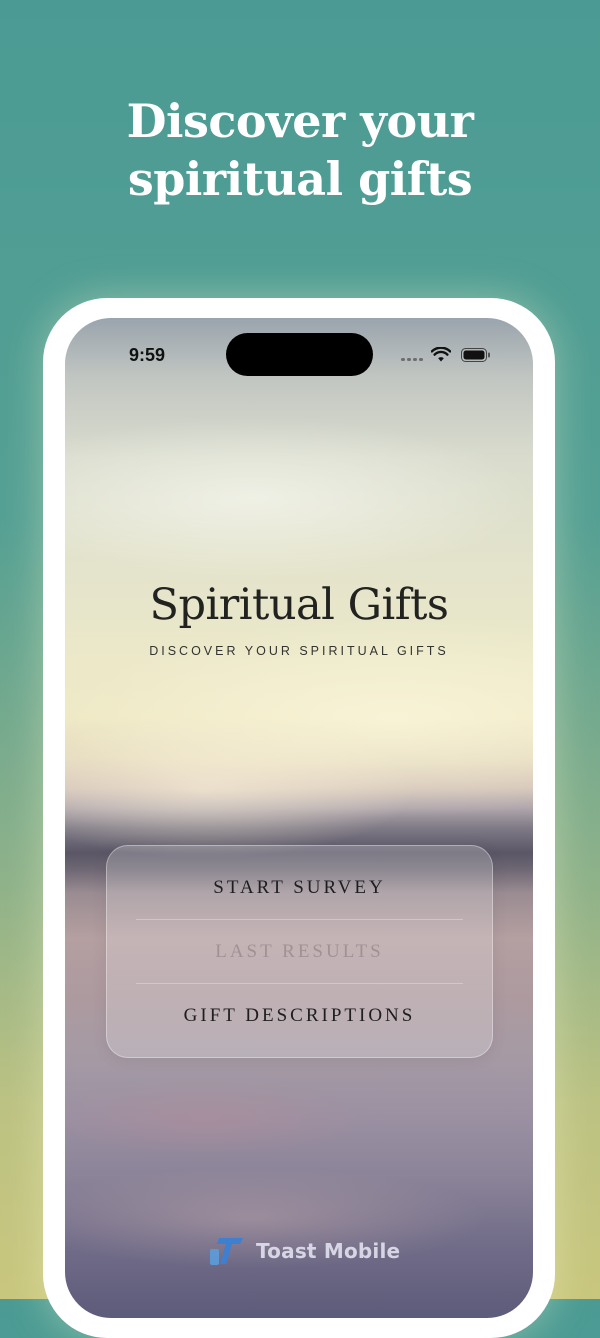 The height and width of the screenshot is (1338, 600). I want to click on brand-footer: Toast Mobile, so click(304, 1251).